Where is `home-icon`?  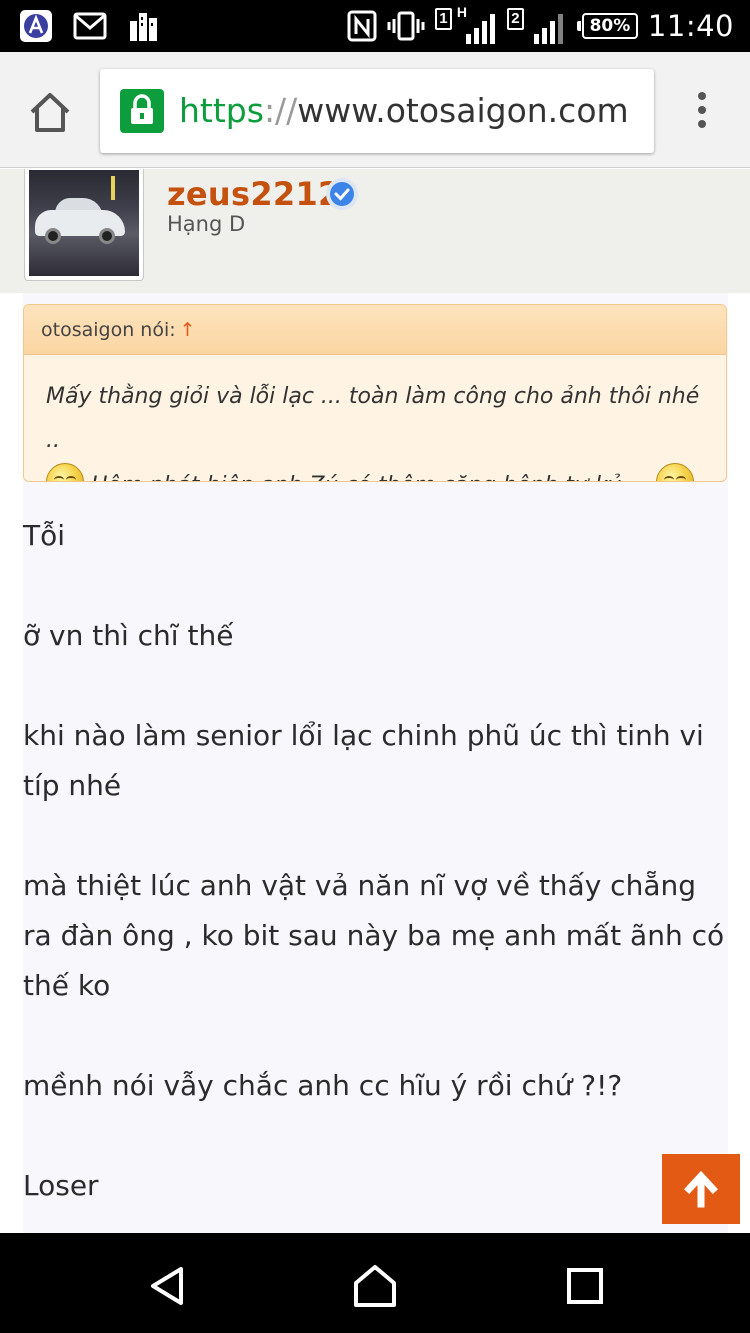 home-icon is located at coordinates (50, 112).